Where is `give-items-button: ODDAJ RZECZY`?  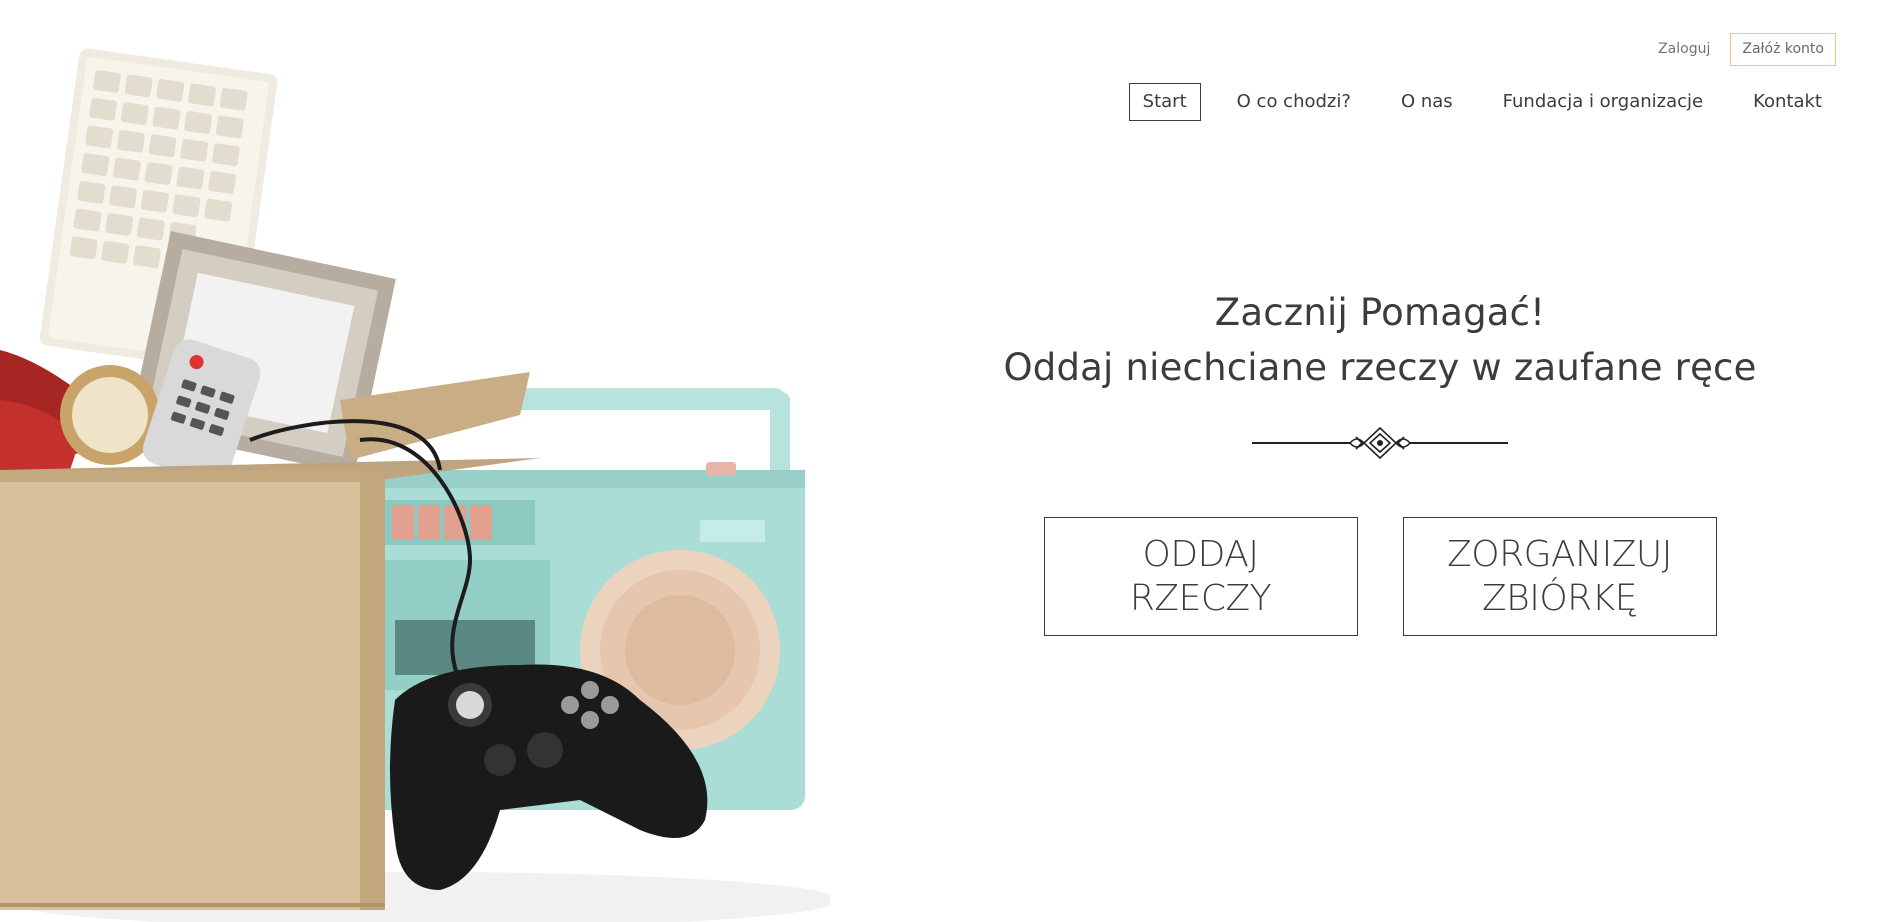
give-items-button: ODDAJ RZECZY is located at coordinates (1200, 576).